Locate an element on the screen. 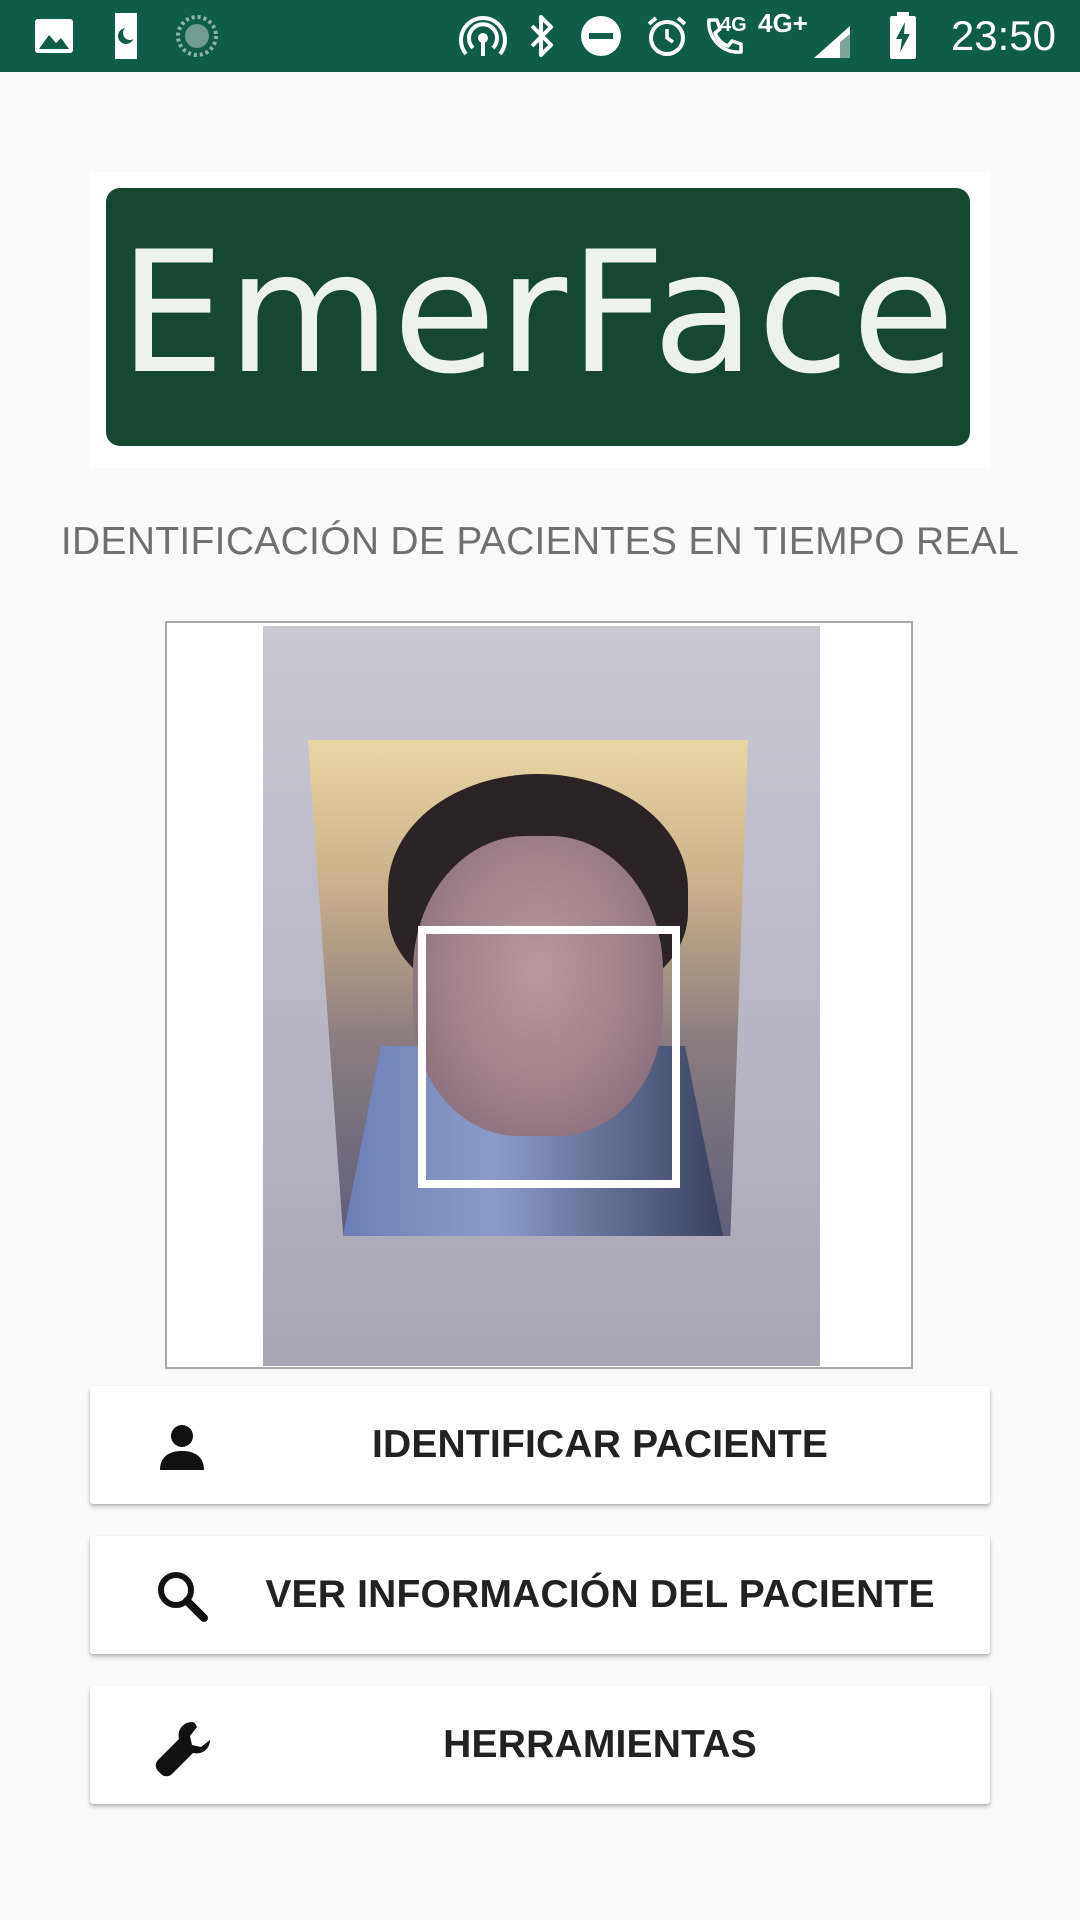 Image resolution: width=1080 pixels, height=1920 pixels. identify-patient-button: IDENTIFICAR PACIENTE is located at coordinates (540, 1445).